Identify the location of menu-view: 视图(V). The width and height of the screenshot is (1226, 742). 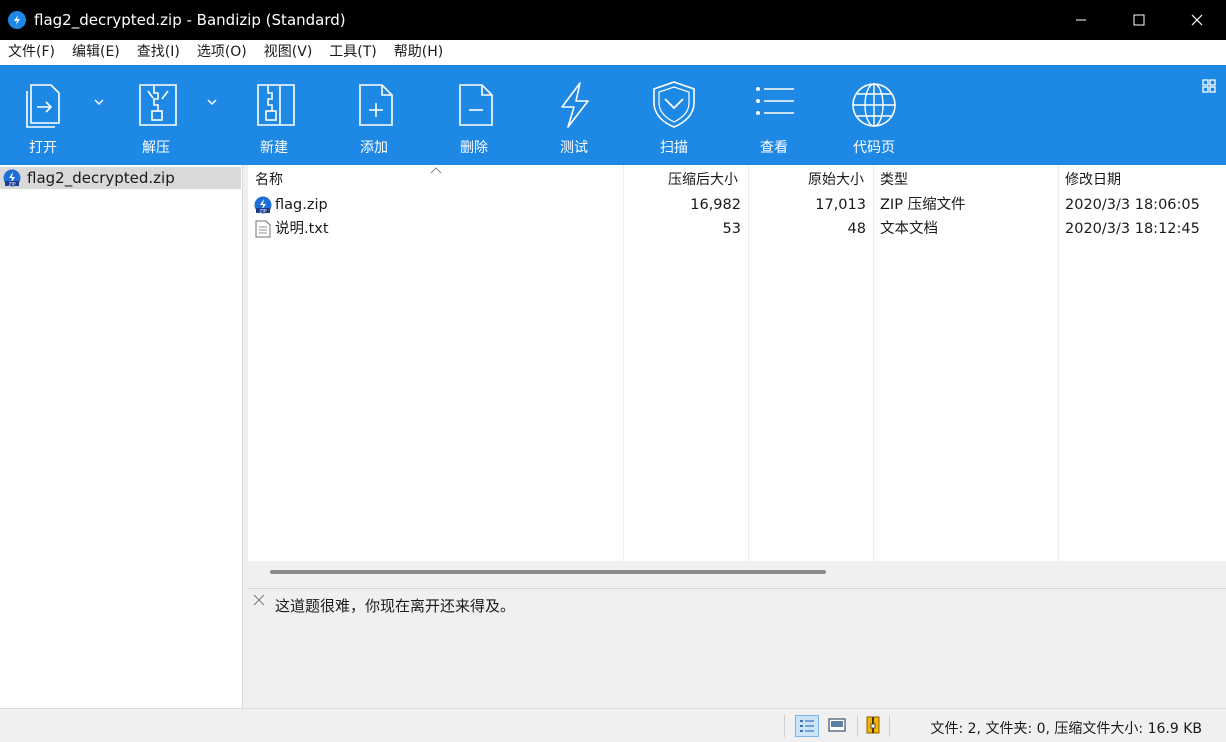
(289, 52).